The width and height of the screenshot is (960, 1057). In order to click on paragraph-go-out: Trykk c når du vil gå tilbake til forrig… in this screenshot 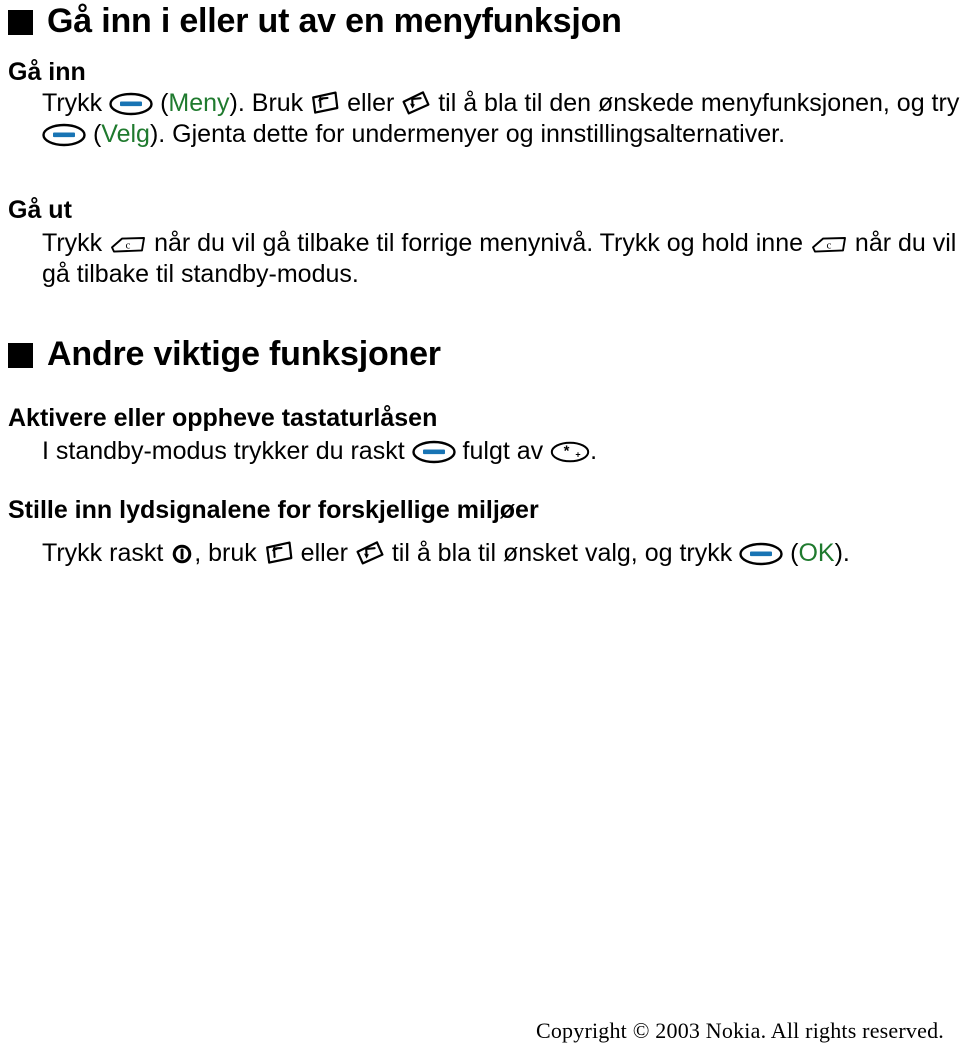, I will do `click(484, 259)`.